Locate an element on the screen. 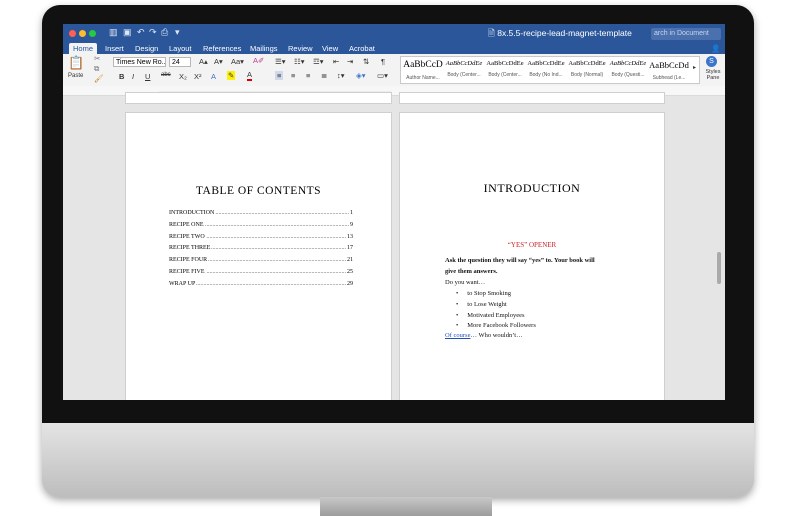 The image size is (811, 516). highlight-icon: ✎ is located at coordinates (231, 75).